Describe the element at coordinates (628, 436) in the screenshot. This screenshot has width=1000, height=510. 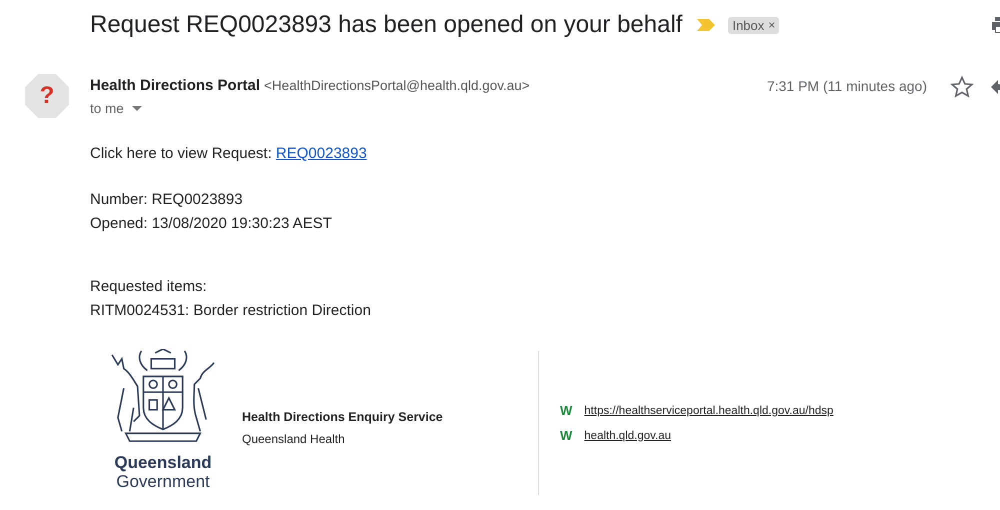
I see `website-link: health.qld.gov.au` at that location.